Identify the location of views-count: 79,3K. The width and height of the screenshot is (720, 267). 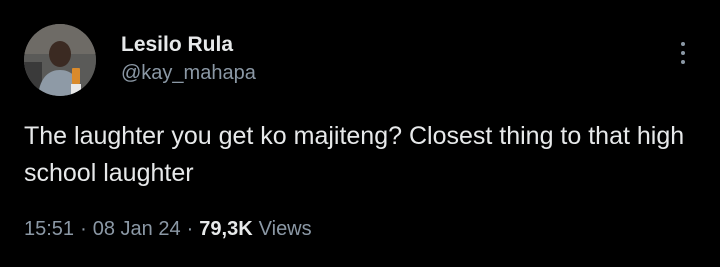
(225, 229).